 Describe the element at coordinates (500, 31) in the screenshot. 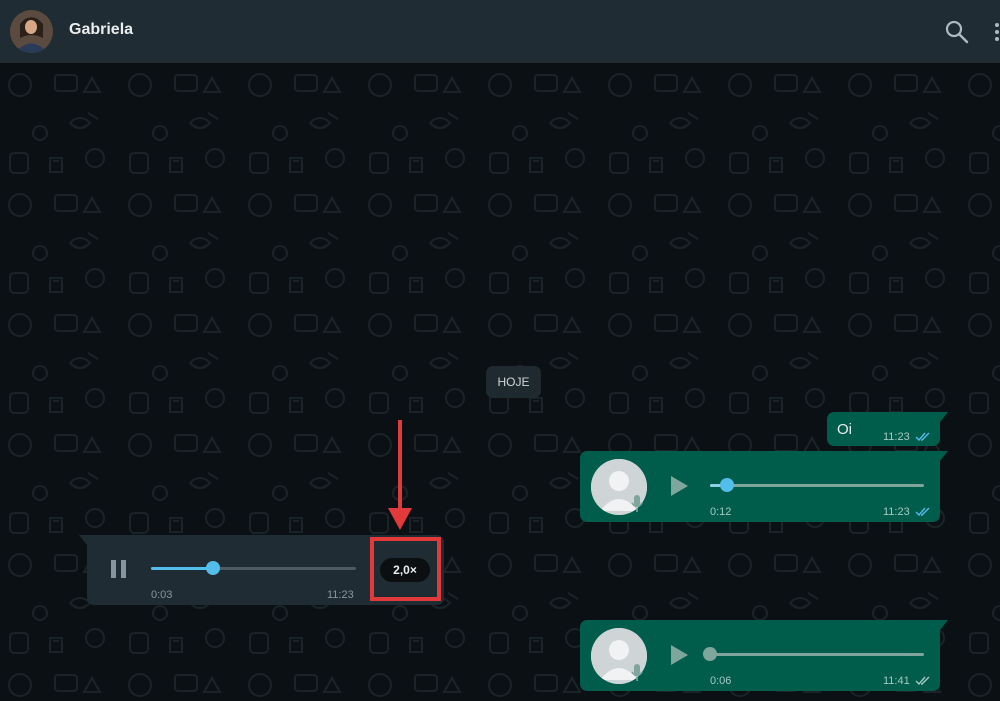

I see `chat-header: Gabriela` at that location.